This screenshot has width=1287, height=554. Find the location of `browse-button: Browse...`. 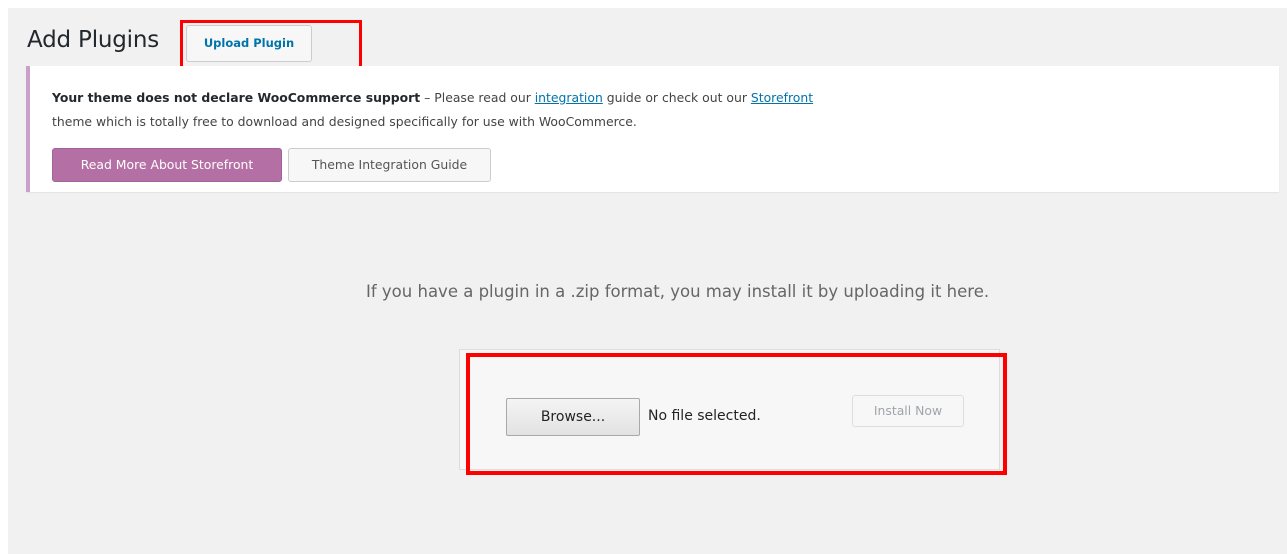

browse-button: Browse... is located at coordinates (573, 417).